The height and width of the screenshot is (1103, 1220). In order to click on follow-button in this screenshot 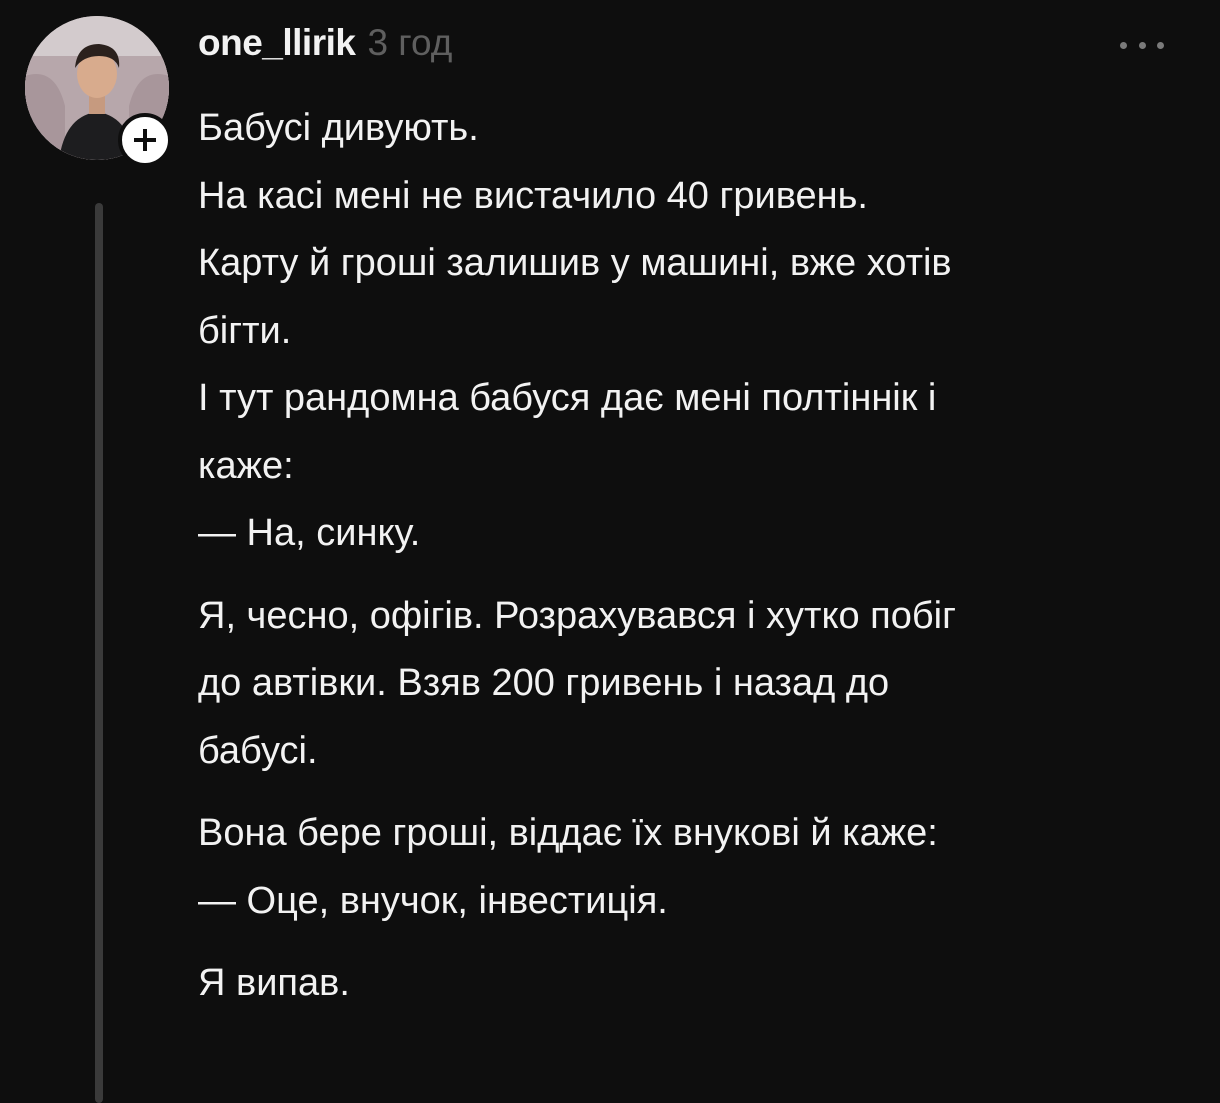, I will do `click(145, 140)`.